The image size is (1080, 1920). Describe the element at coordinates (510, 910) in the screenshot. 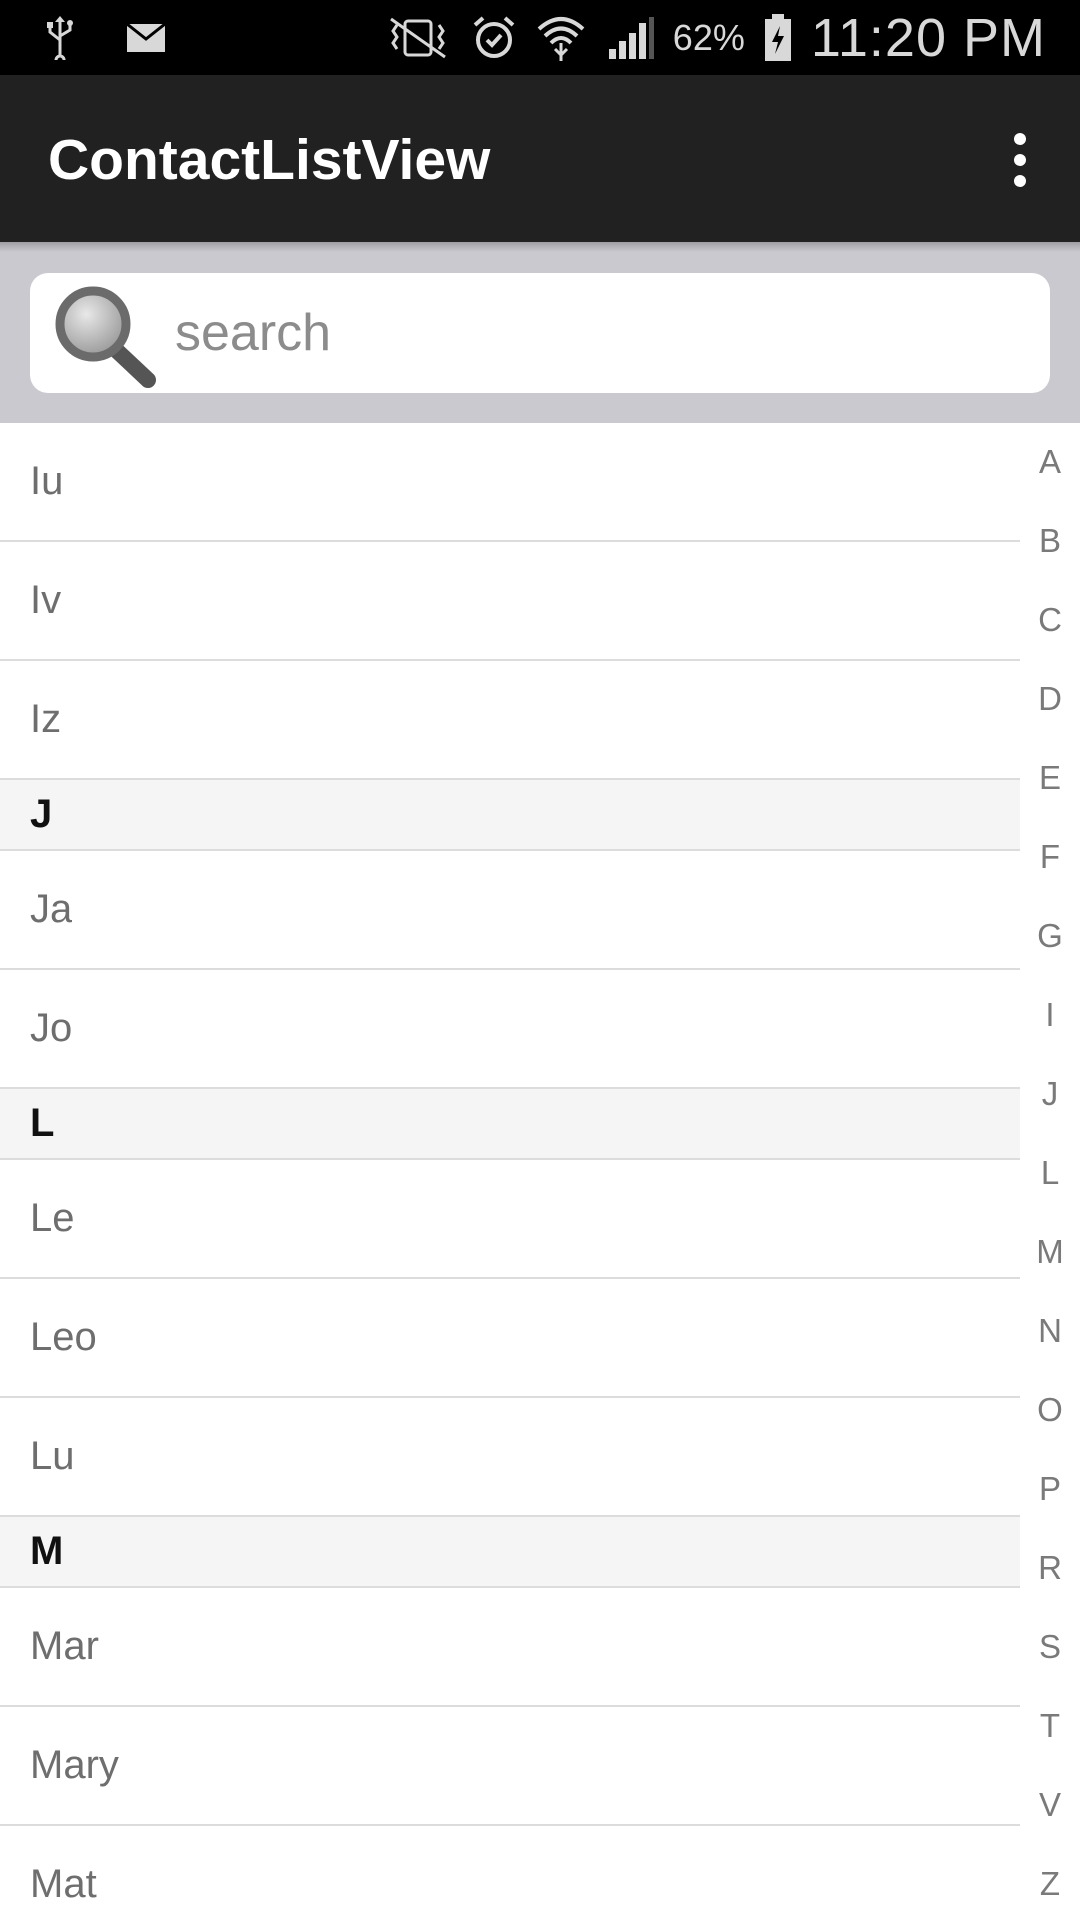

I see `list-item: Ja` at that location.